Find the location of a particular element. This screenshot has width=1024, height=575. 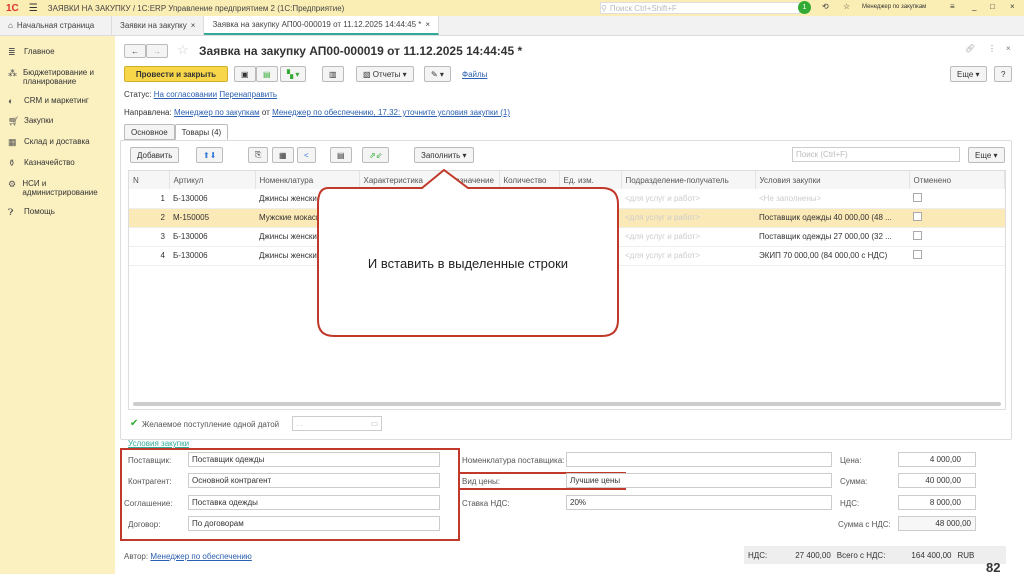

notifications-icon: 1 is located at coordinates (804, 7).